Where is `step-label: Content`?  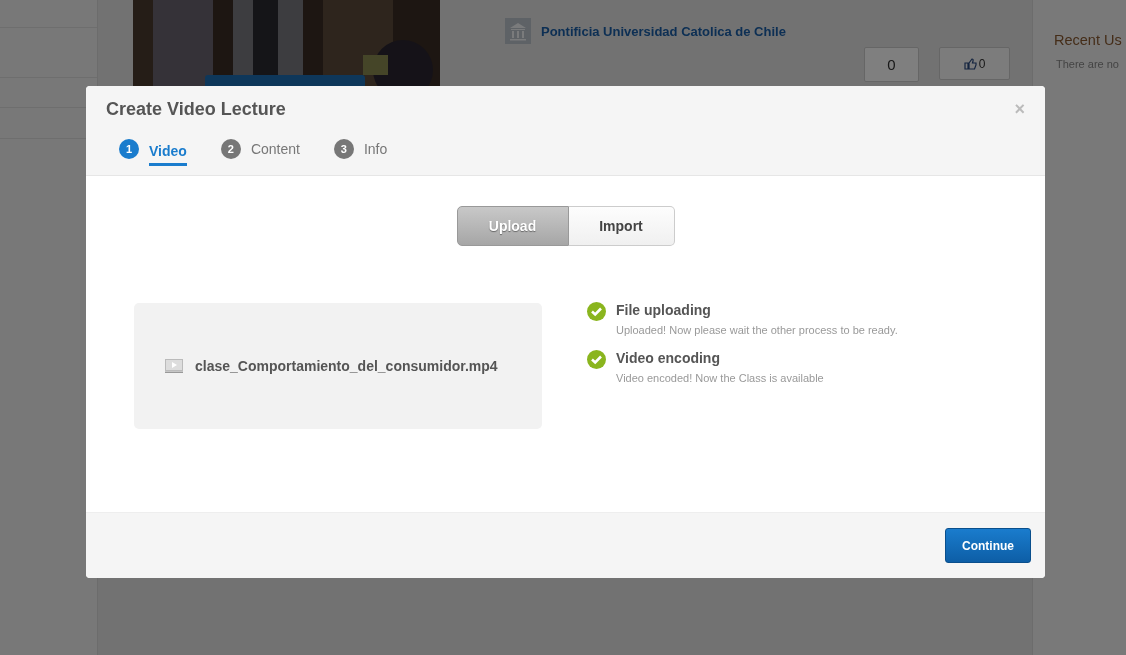 step-label: Content is located at coordinates (275, 149).